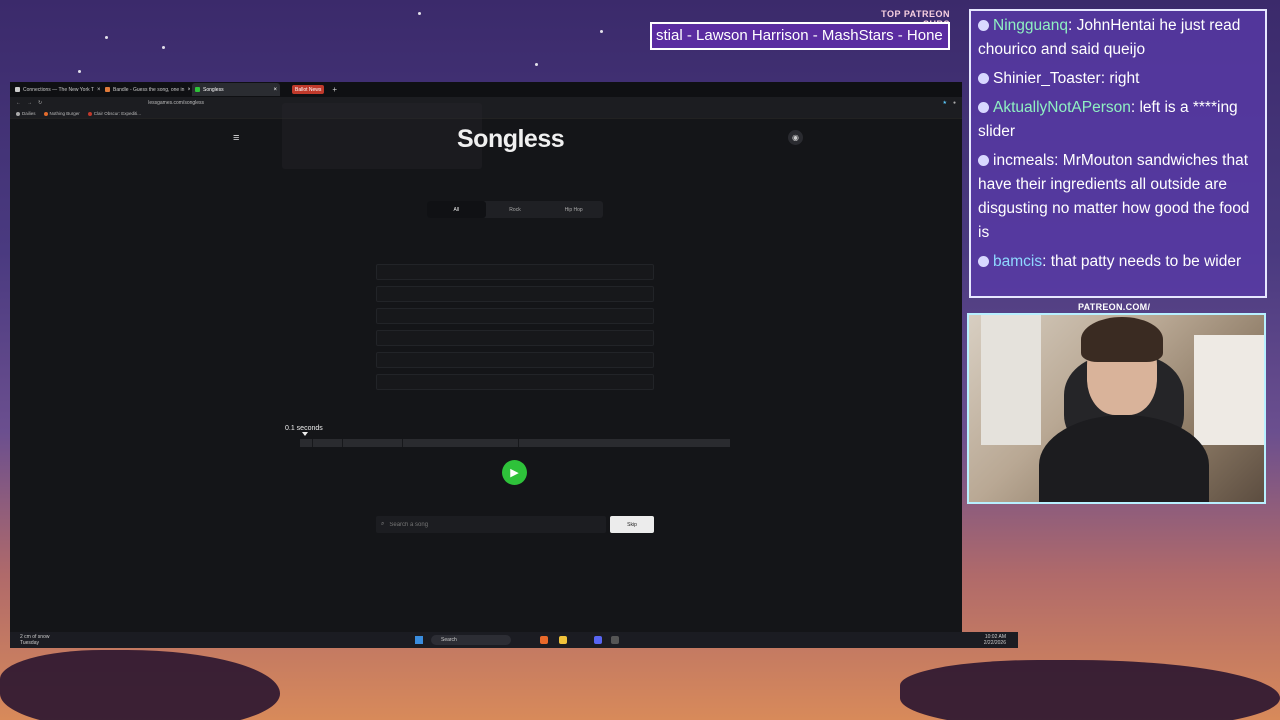 This screenshot has width=1280, height=720. Describe the element at coordinates (795, 137) in the screenshot. I see `account-icon: ◉` at that location.